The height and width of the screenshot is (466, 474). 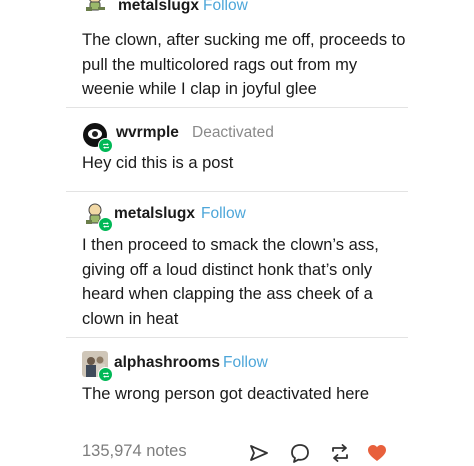 I want to click on notes-count: 135,974 notes, so click(x=134, y=451).